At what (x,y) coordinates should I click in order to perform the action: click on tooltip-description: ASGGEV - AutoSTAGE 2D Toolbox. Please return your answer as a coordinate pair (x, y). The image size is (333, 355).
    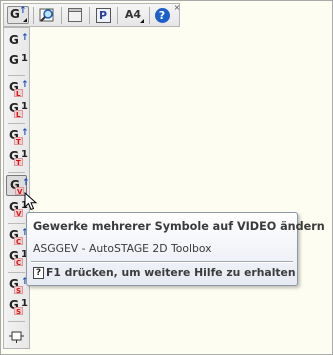
    Looking at the image, I should click on (122, 248).